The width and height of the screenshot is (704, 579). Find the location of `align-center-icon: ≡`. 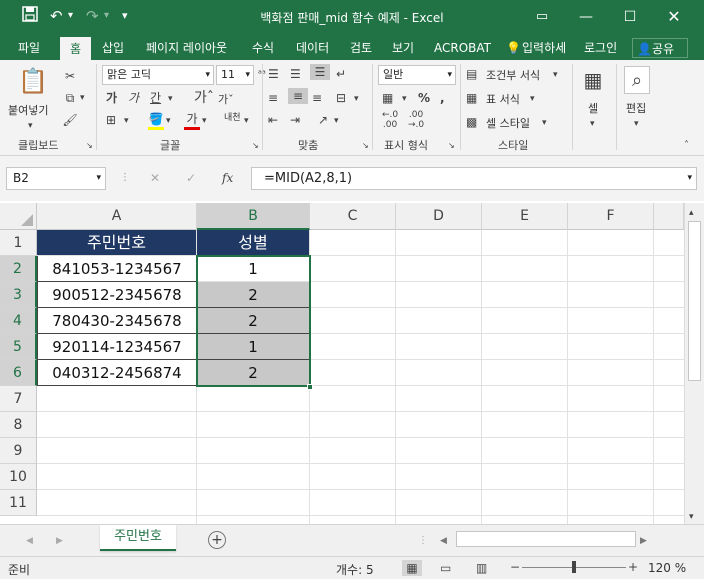

align-center-icon: ≡ is located at coordinates (298, 96).